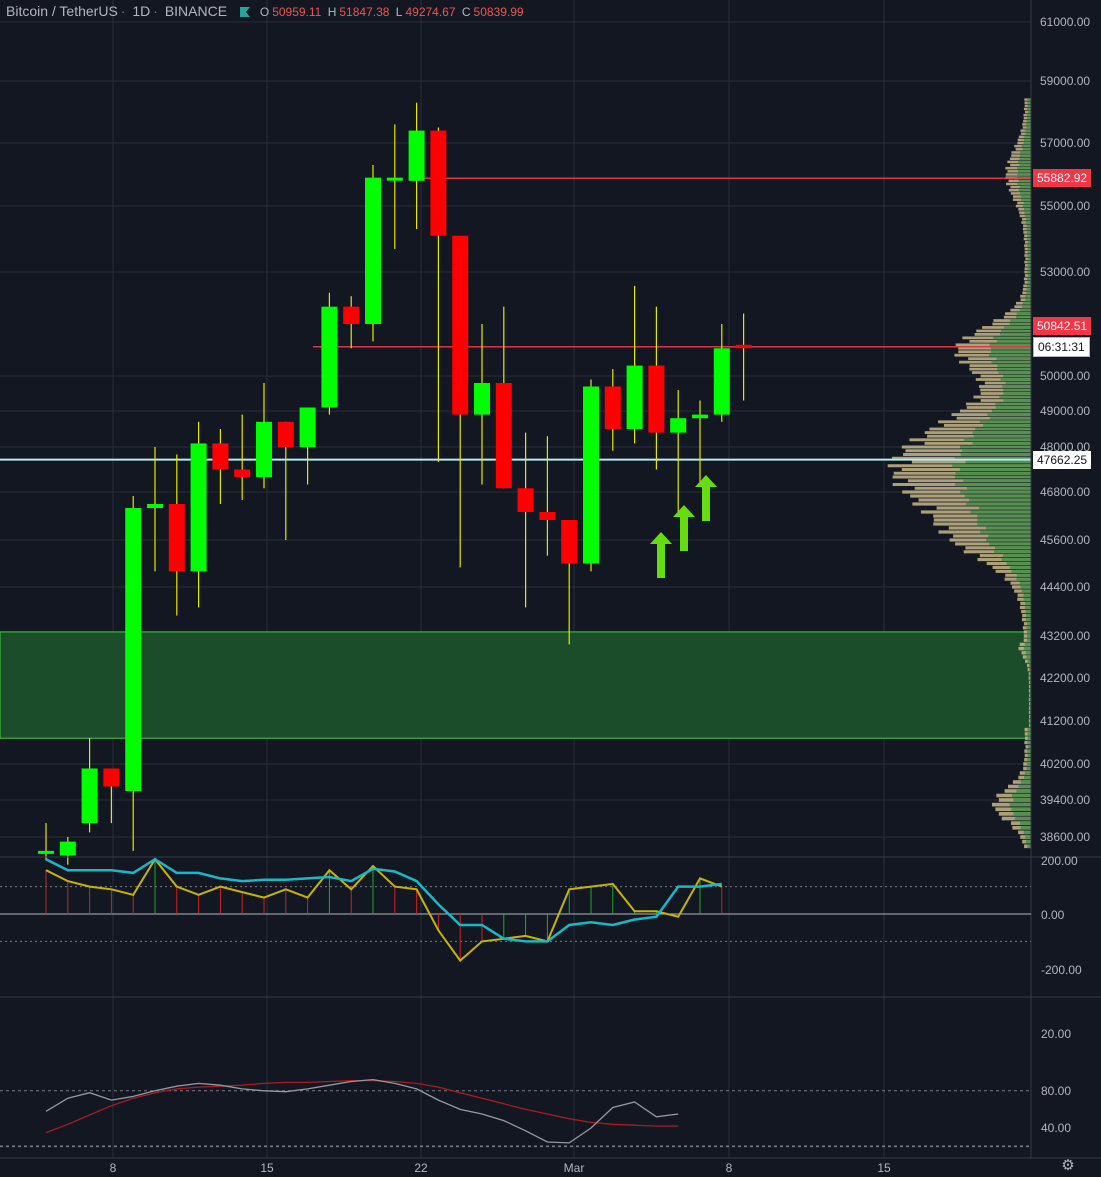 The width and height of the screenshot is (1101, 1177). I want to click on settings-gear-icon: ⚙, so click(1068, 1166).